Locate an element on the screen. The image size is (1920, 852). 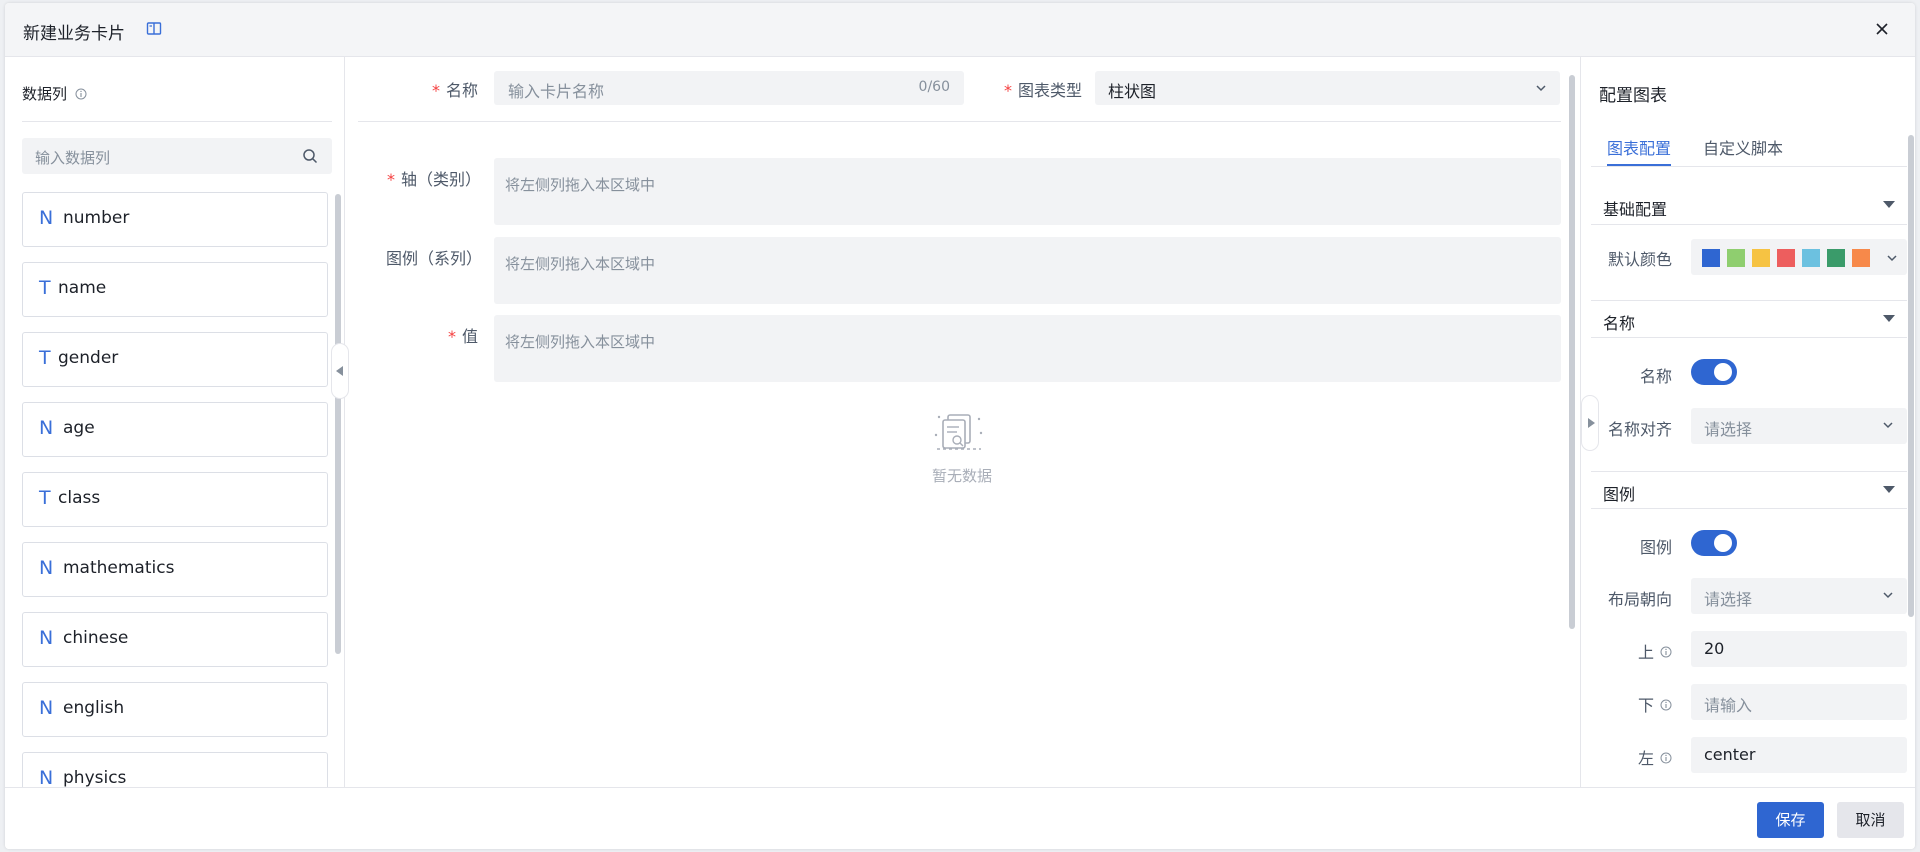
section-name: 名称 is located at coordinates (1749, 319).